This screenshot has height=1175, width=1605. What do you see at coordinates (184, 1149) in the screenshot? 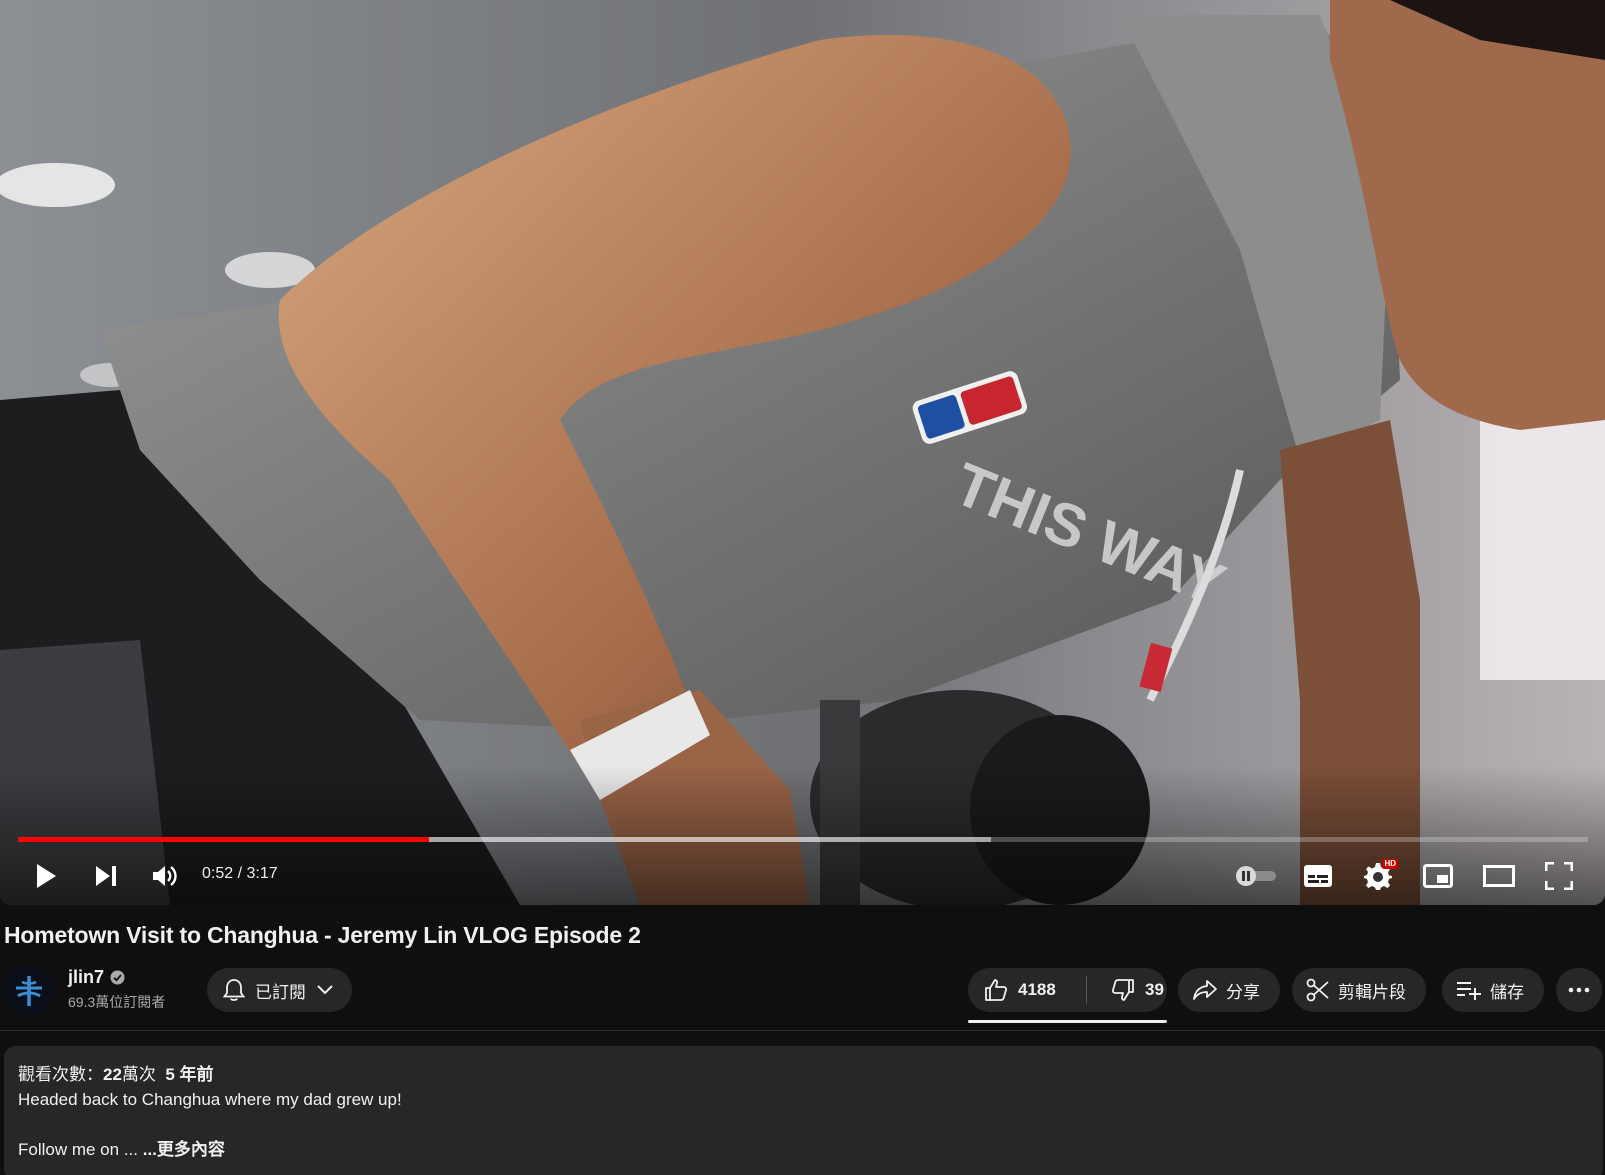
I see `show-more-button: ...更多內容` at bounding box center [184, 1149].